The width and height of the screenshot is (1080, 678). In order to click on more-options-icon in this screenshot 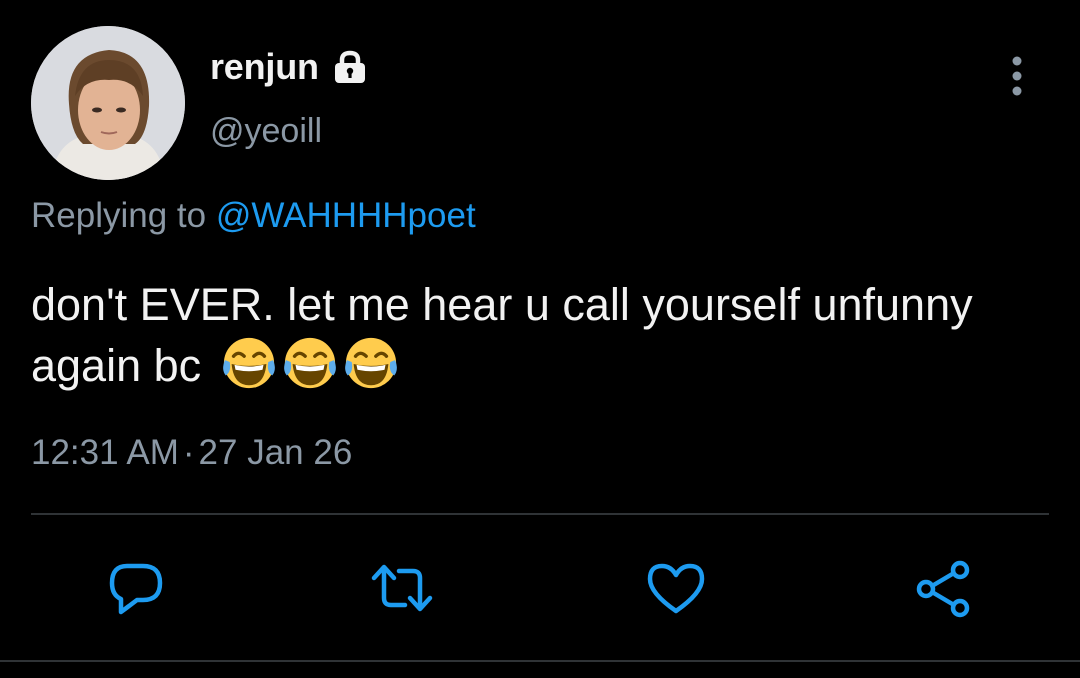, I will do `click(1017, 77)`.